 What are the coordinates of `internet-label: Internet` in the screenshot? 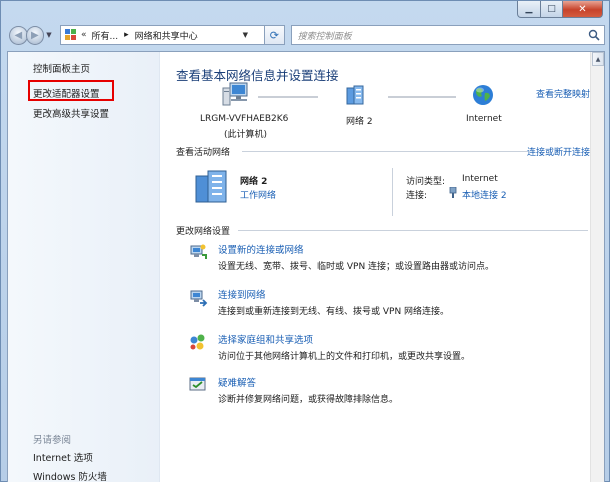 It's located at (484, 119).